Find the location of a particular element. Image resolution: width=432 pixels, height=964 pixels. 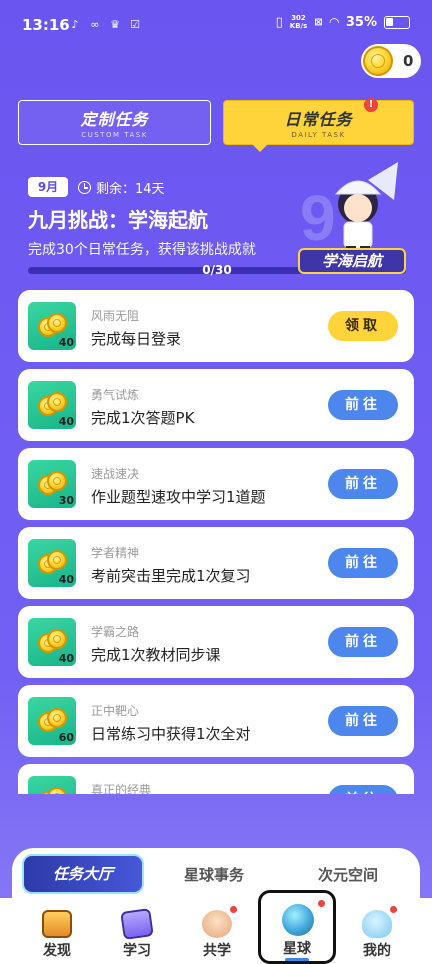

nav-mine: 我的 is located at coordinates (377, 931).